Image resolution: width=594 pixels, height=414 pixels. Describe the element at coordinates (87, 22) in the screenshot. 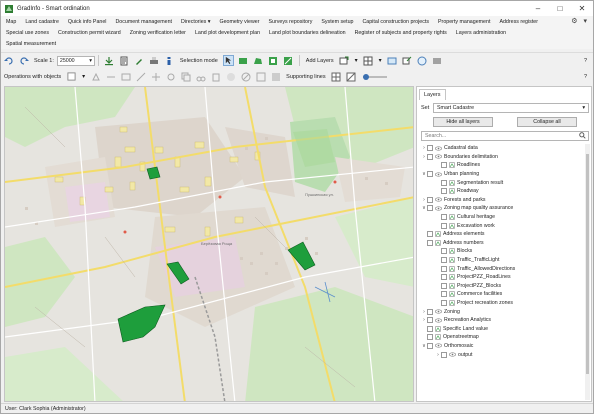

I see `menu-item: Quick info Panel` at that location.